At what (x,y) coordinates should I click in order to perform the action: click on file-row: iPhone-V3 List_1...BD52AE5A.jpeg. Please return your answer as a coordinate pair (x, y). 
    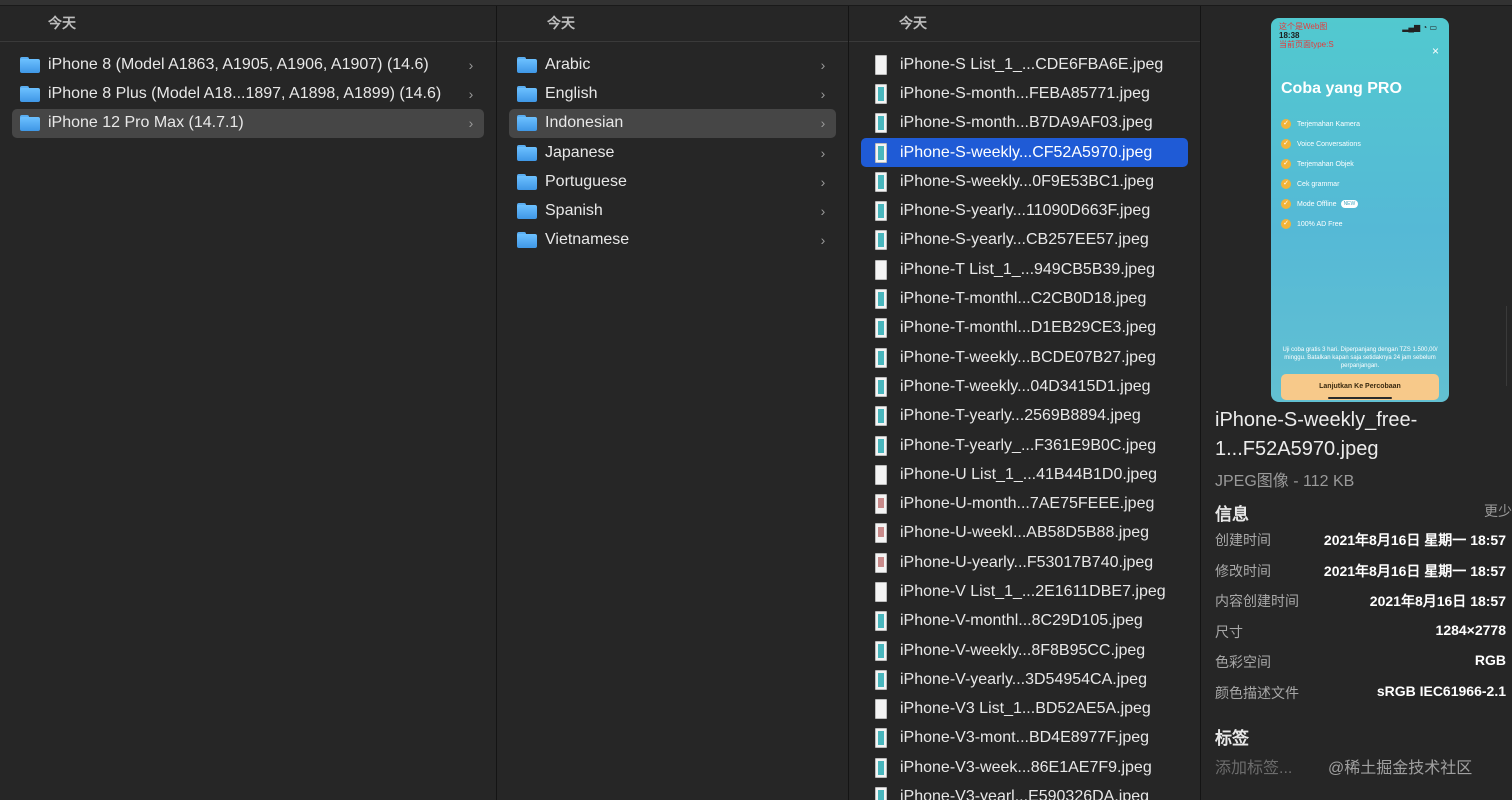
    Looking at the image, I should click on (1024, 709).